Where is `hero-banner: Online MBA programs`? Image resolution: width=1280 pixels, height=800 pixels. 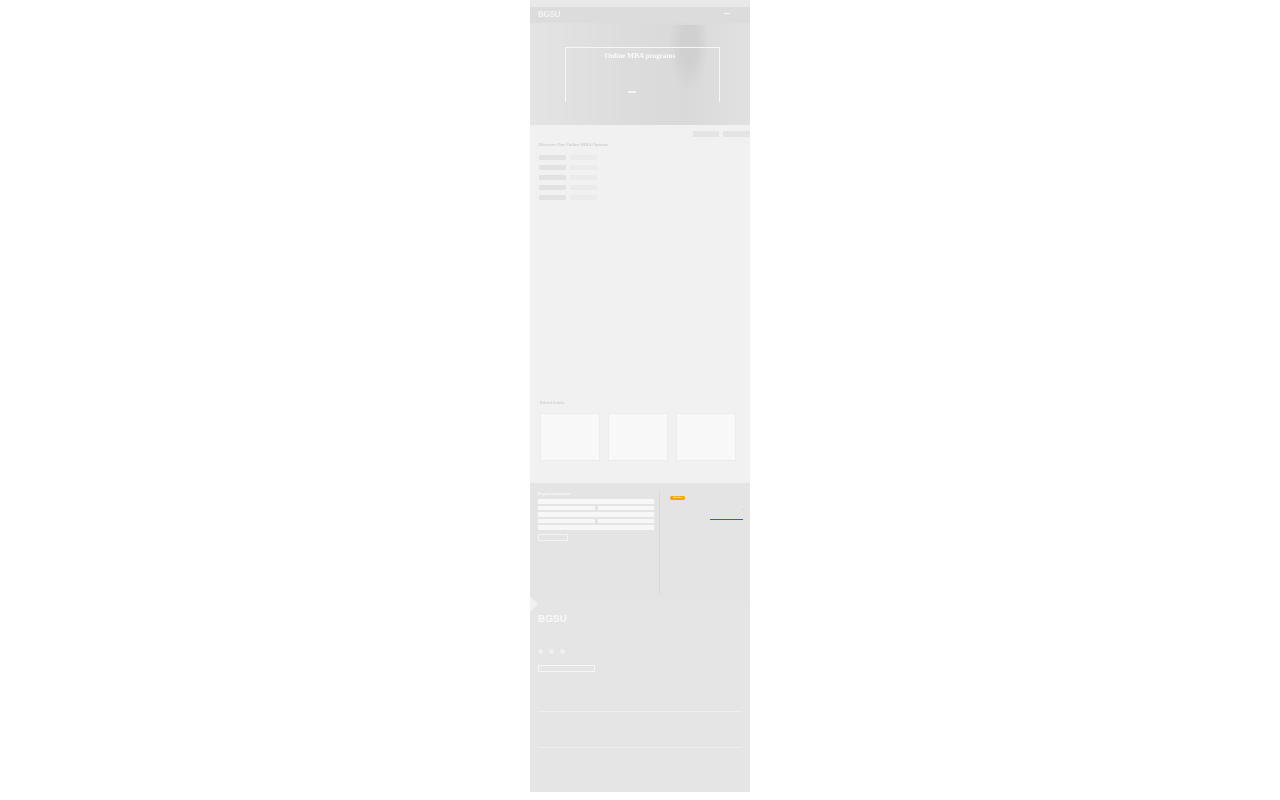
hero-banner: Online MBA programs is located at coordinates (640, 74).